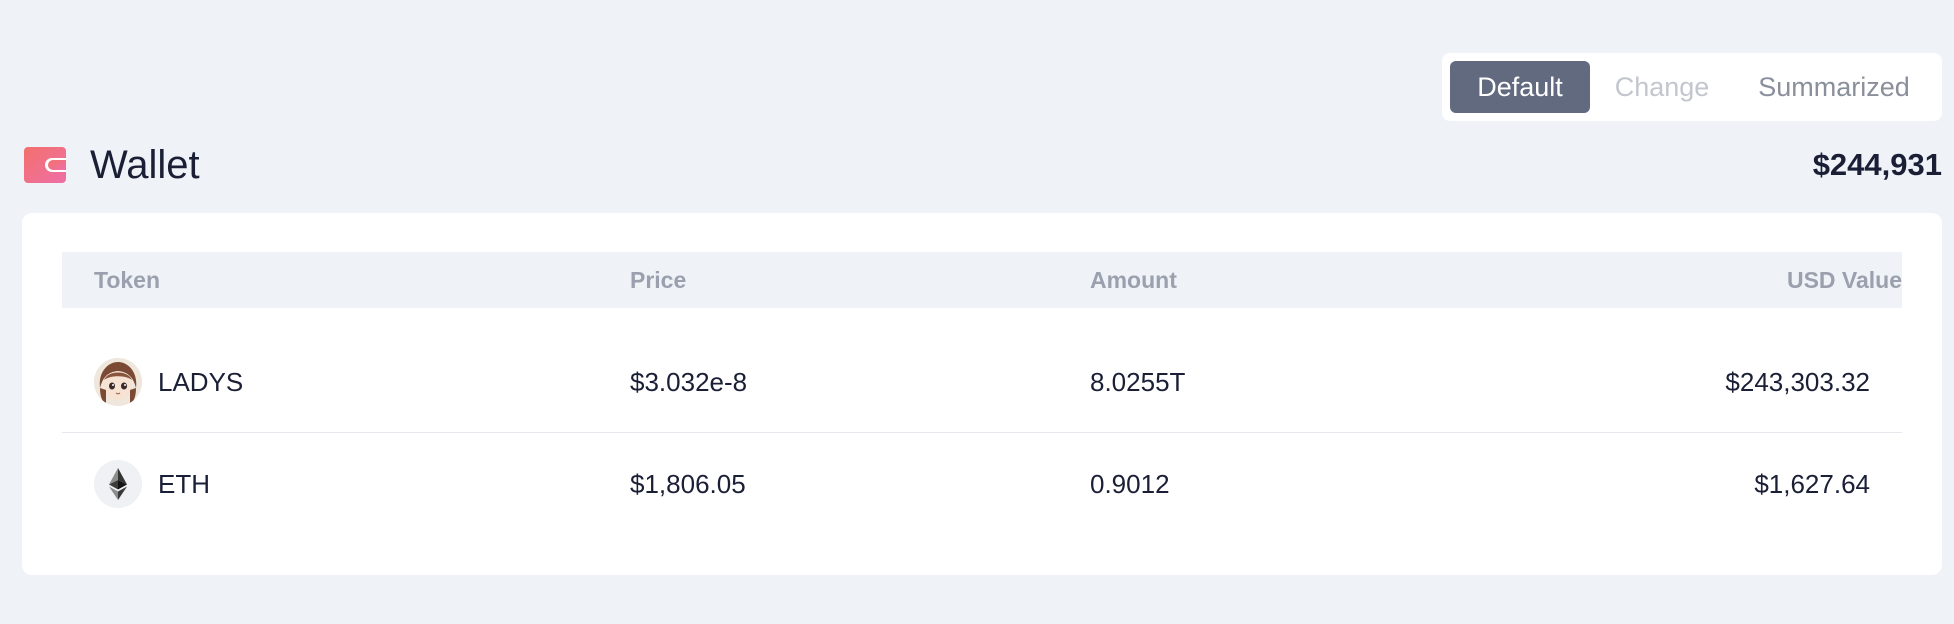  What do you see at coordinates (1797, 381) in the screenshot?
I see `token-usd-value: $243,303.32` at bounding box center [1797, 381].